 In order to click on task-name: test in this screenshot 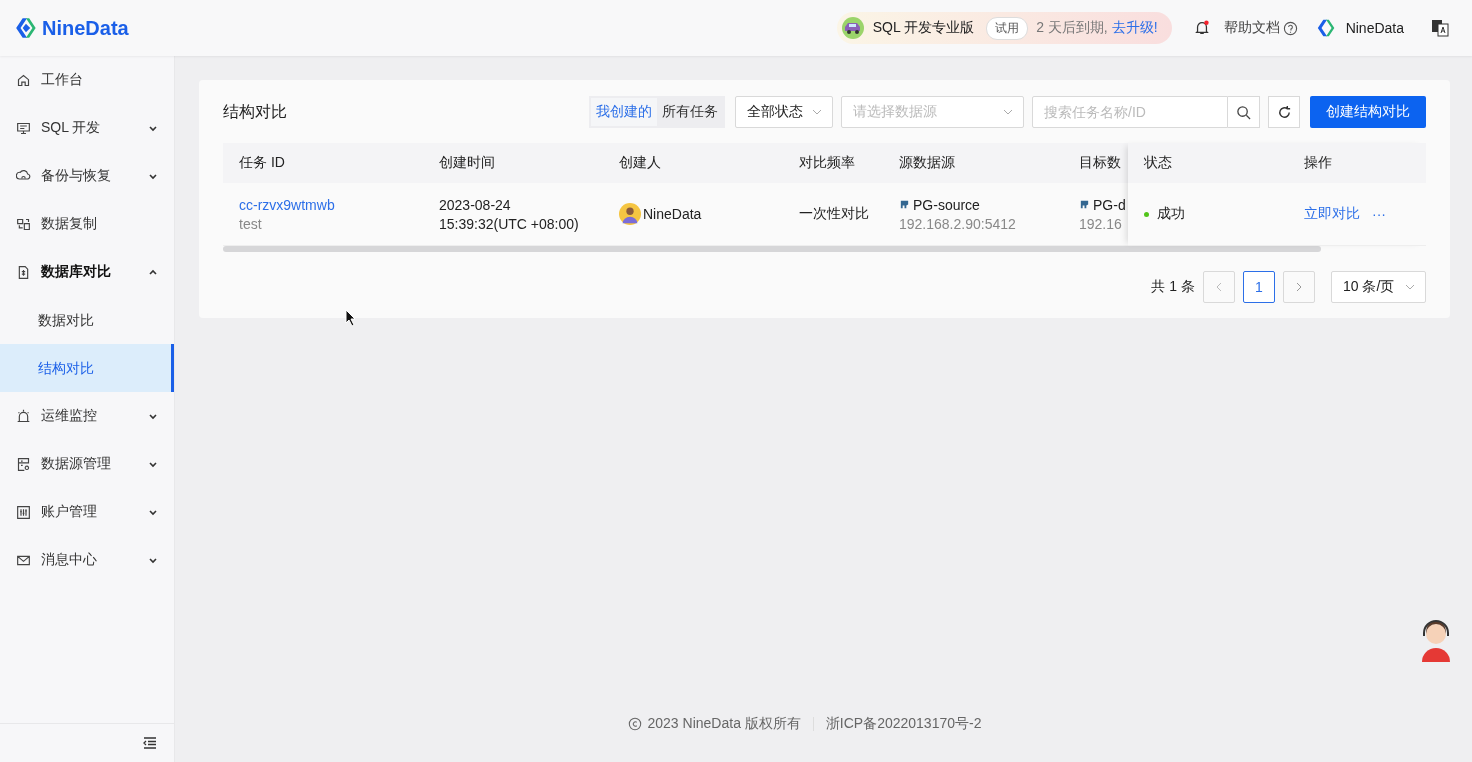, I will do `click(250, 223)`.